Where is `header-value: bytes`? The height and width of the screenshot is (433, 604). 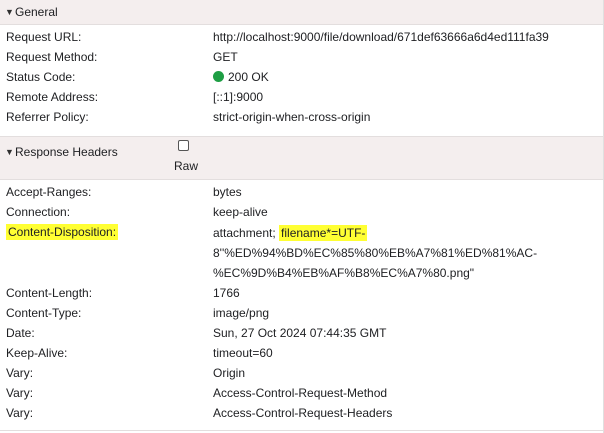 header-value: bytes is located at coordinates (227, 192).